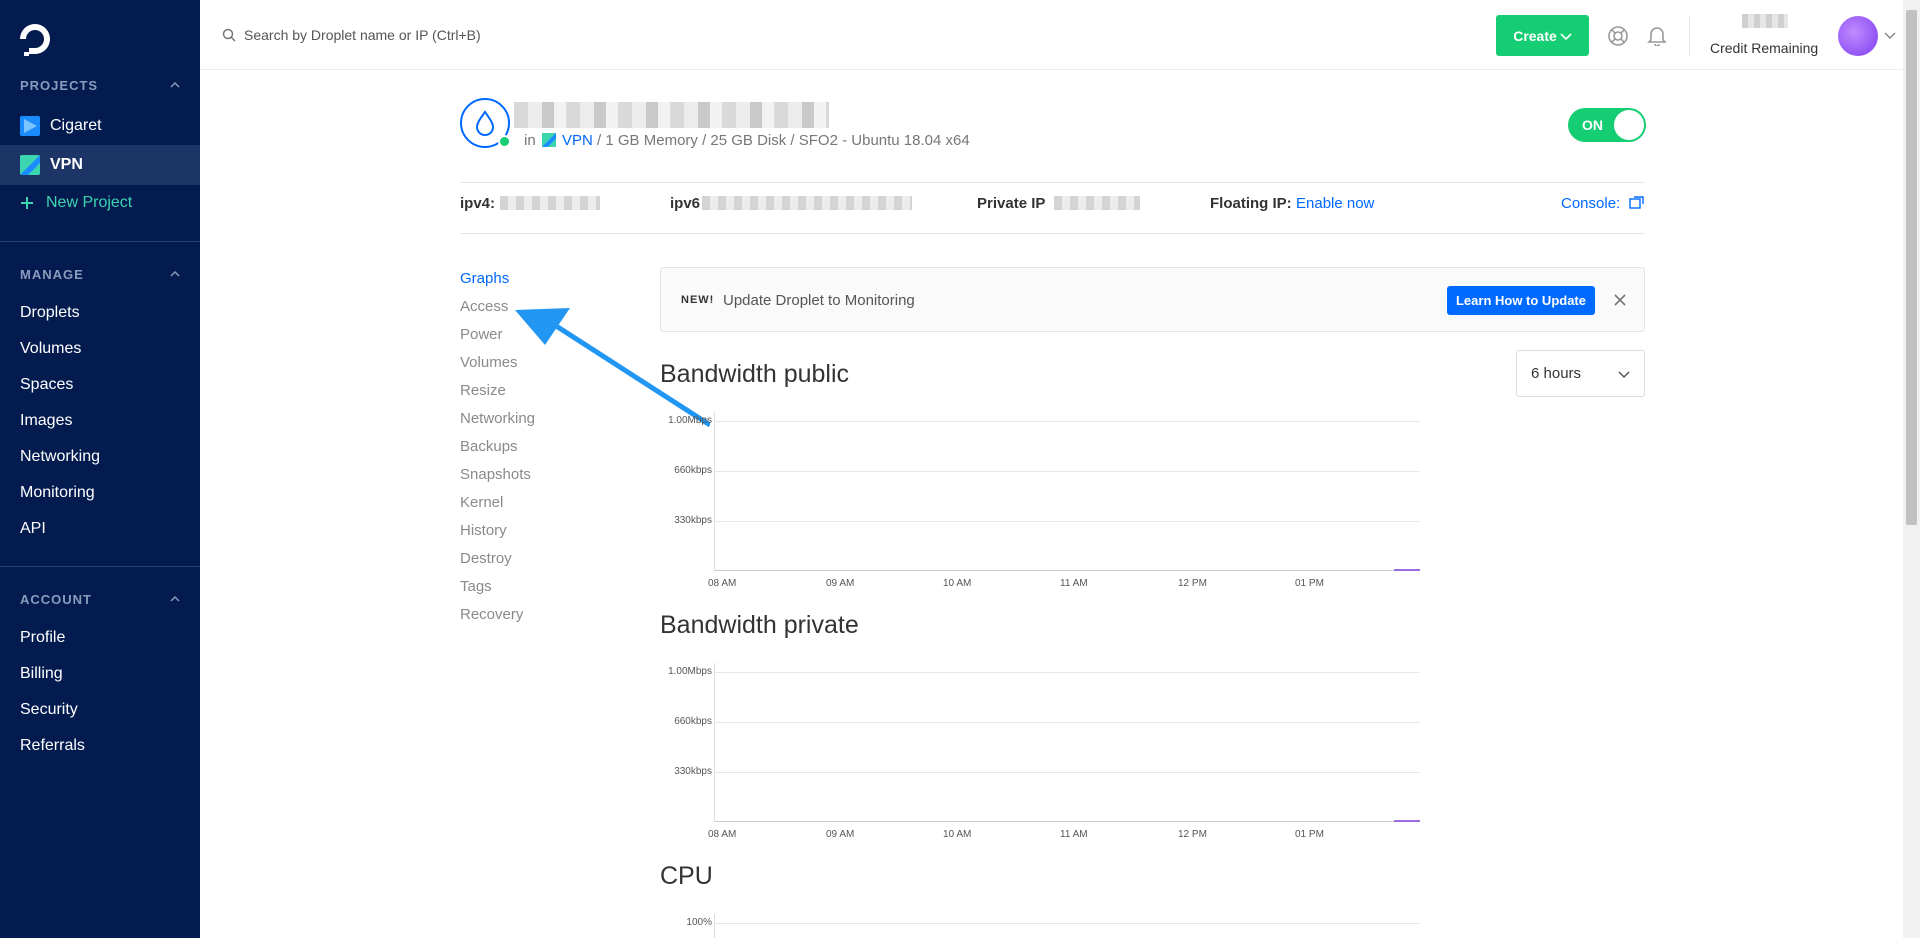 This screenshot has width=1920, height=938. I want to click on sidebar-item-volumes: Volumes, so click(50, 349).